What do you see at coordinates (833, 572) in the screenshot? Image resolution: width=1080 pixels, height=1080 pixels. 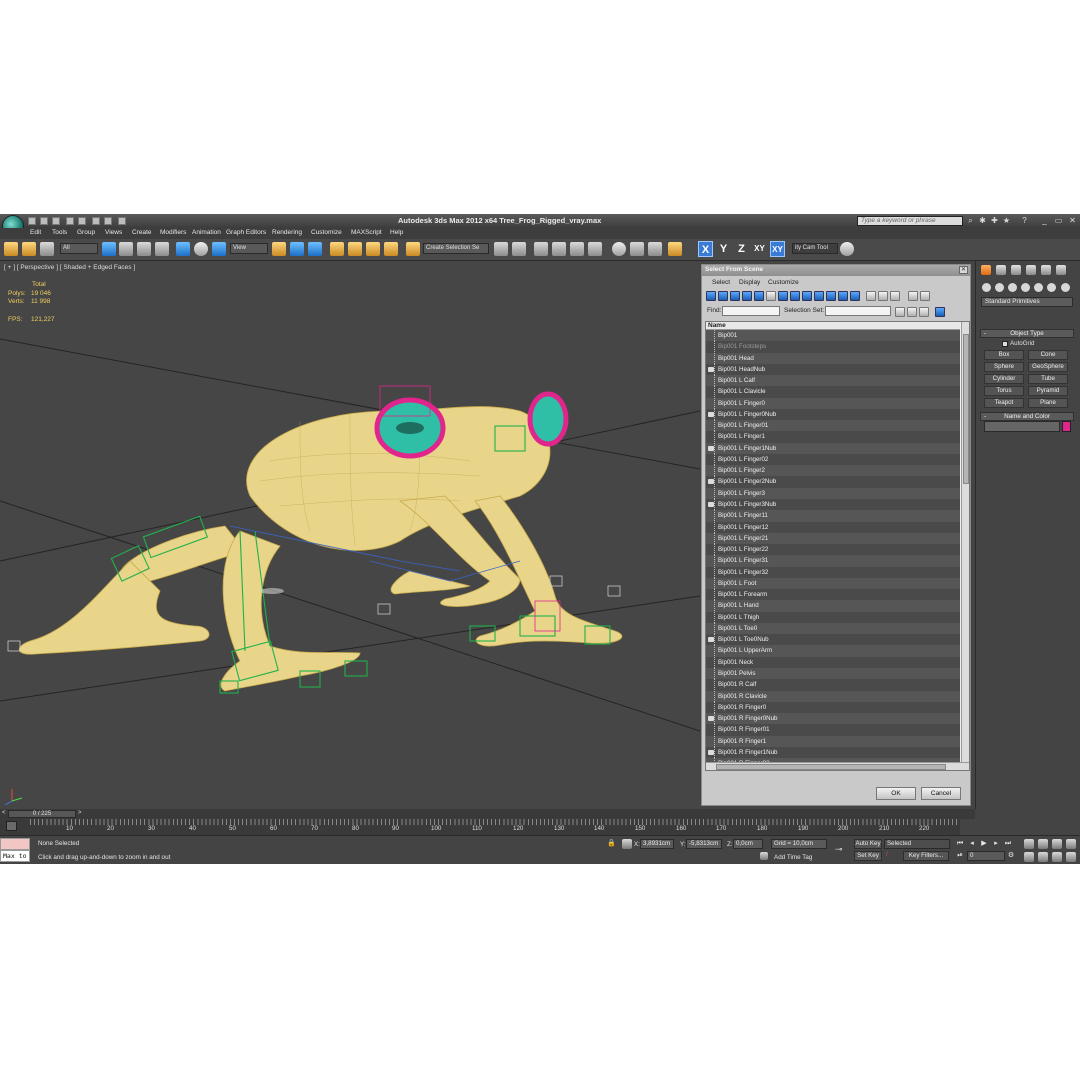 I see `list-item: Bip001 L Finger32` at bounding box center [833, 572].